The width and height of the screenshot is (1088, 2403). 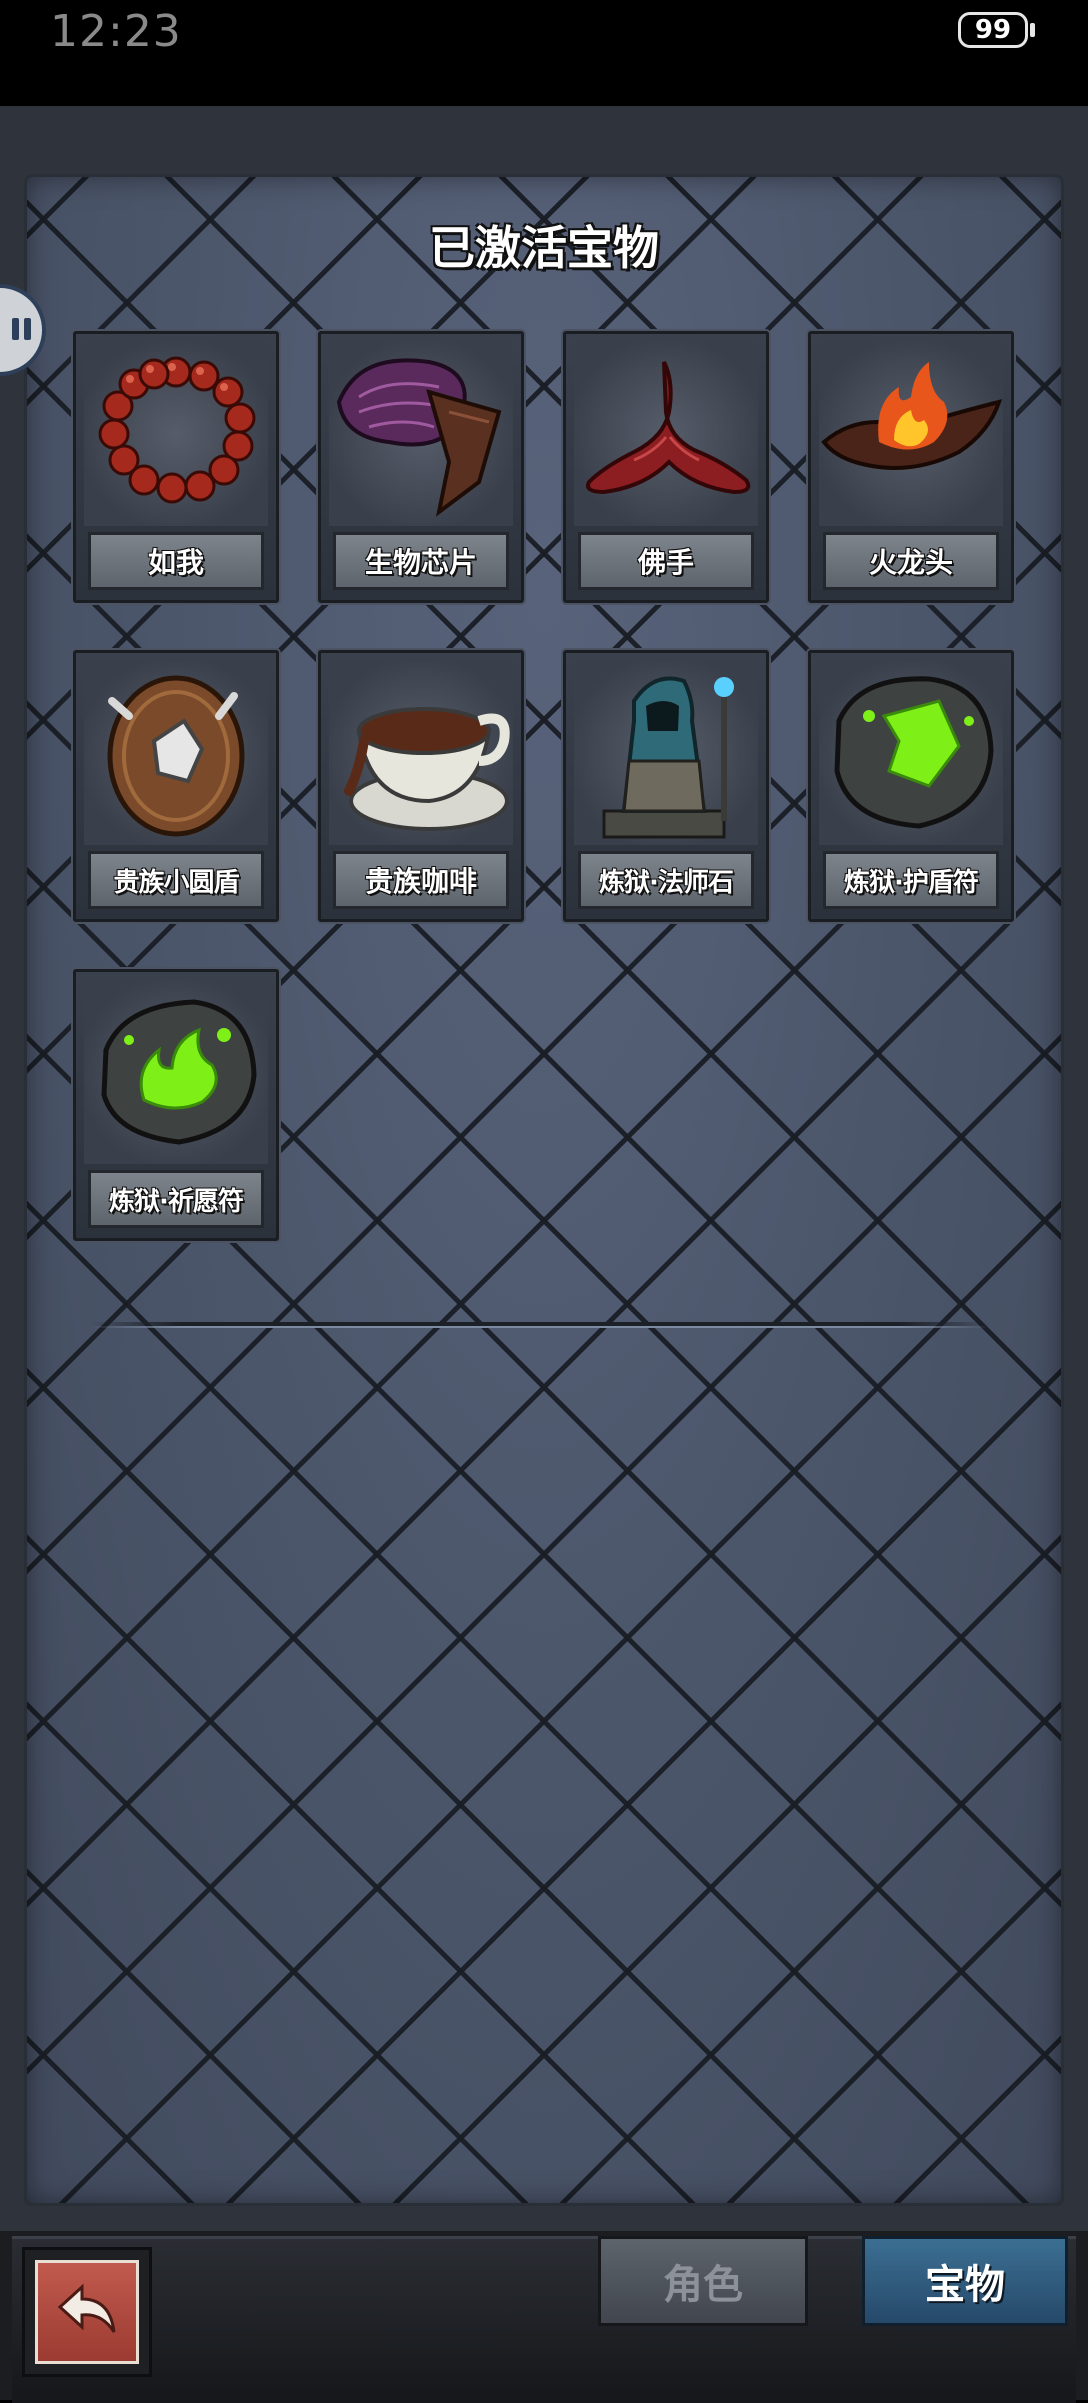 I want to click on treasure-card-ruwo: 如我, so click(x=176, y=467).